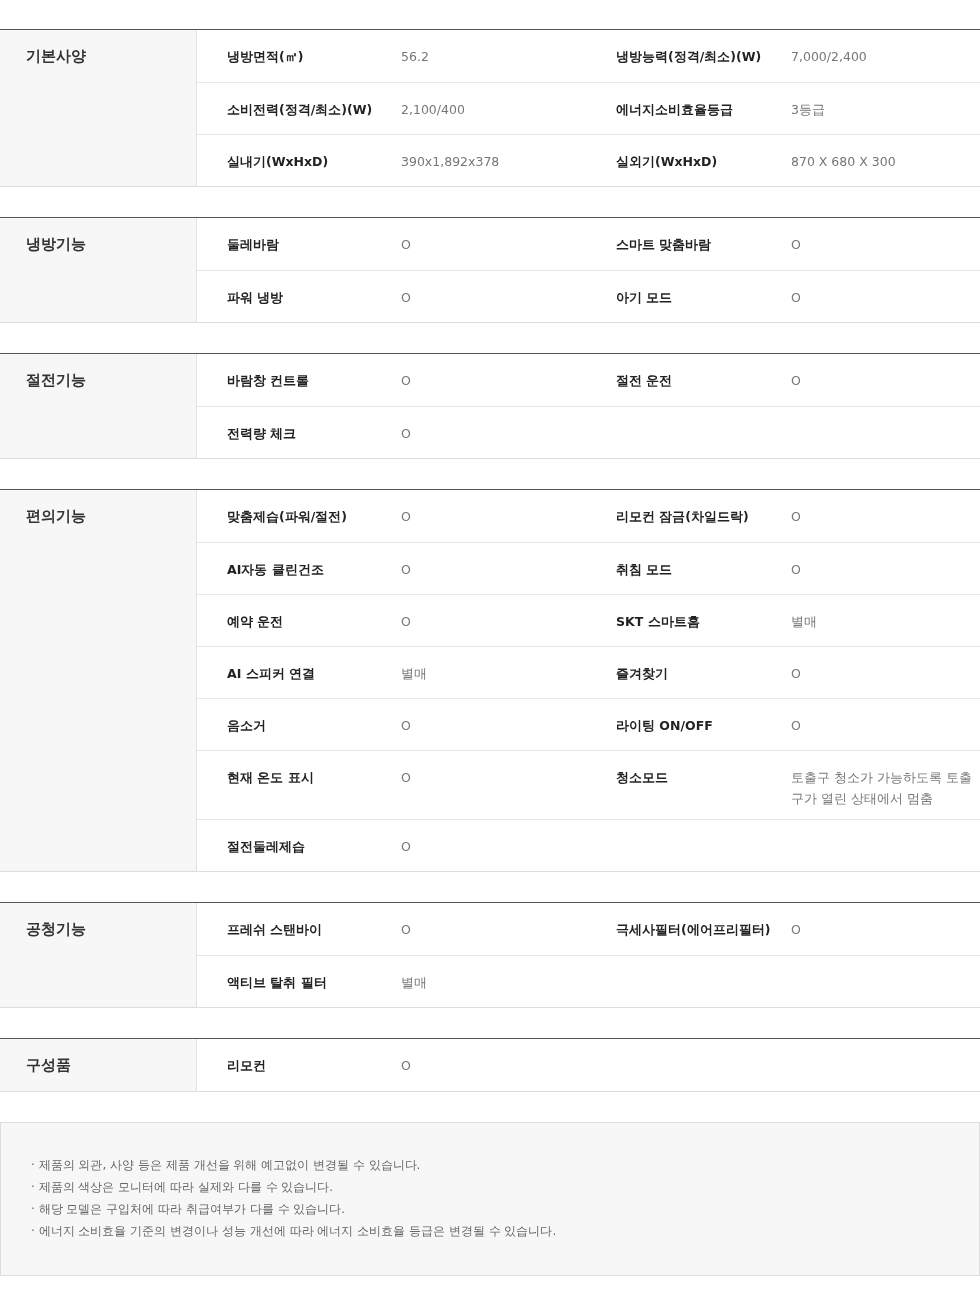 The height and width of the screenshot is (1300, 980). Describe the element at coordinates (844, 162) in the screenshot. I see `spec-value: 870 X 680 X 300` at that location.